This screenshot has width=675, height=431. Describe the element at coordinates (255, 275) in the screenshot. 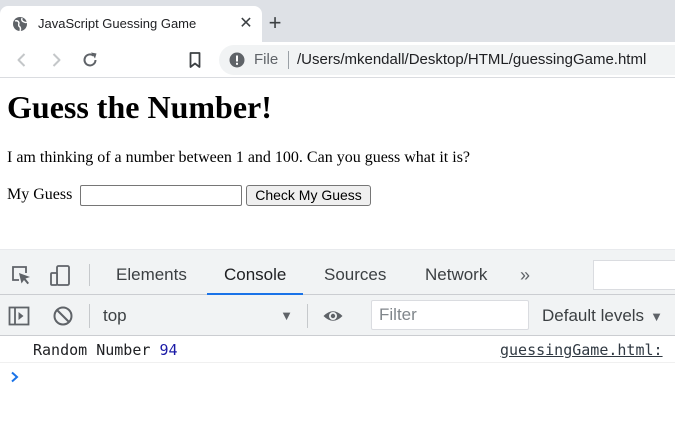

I see `tab-console: Console` at that location.